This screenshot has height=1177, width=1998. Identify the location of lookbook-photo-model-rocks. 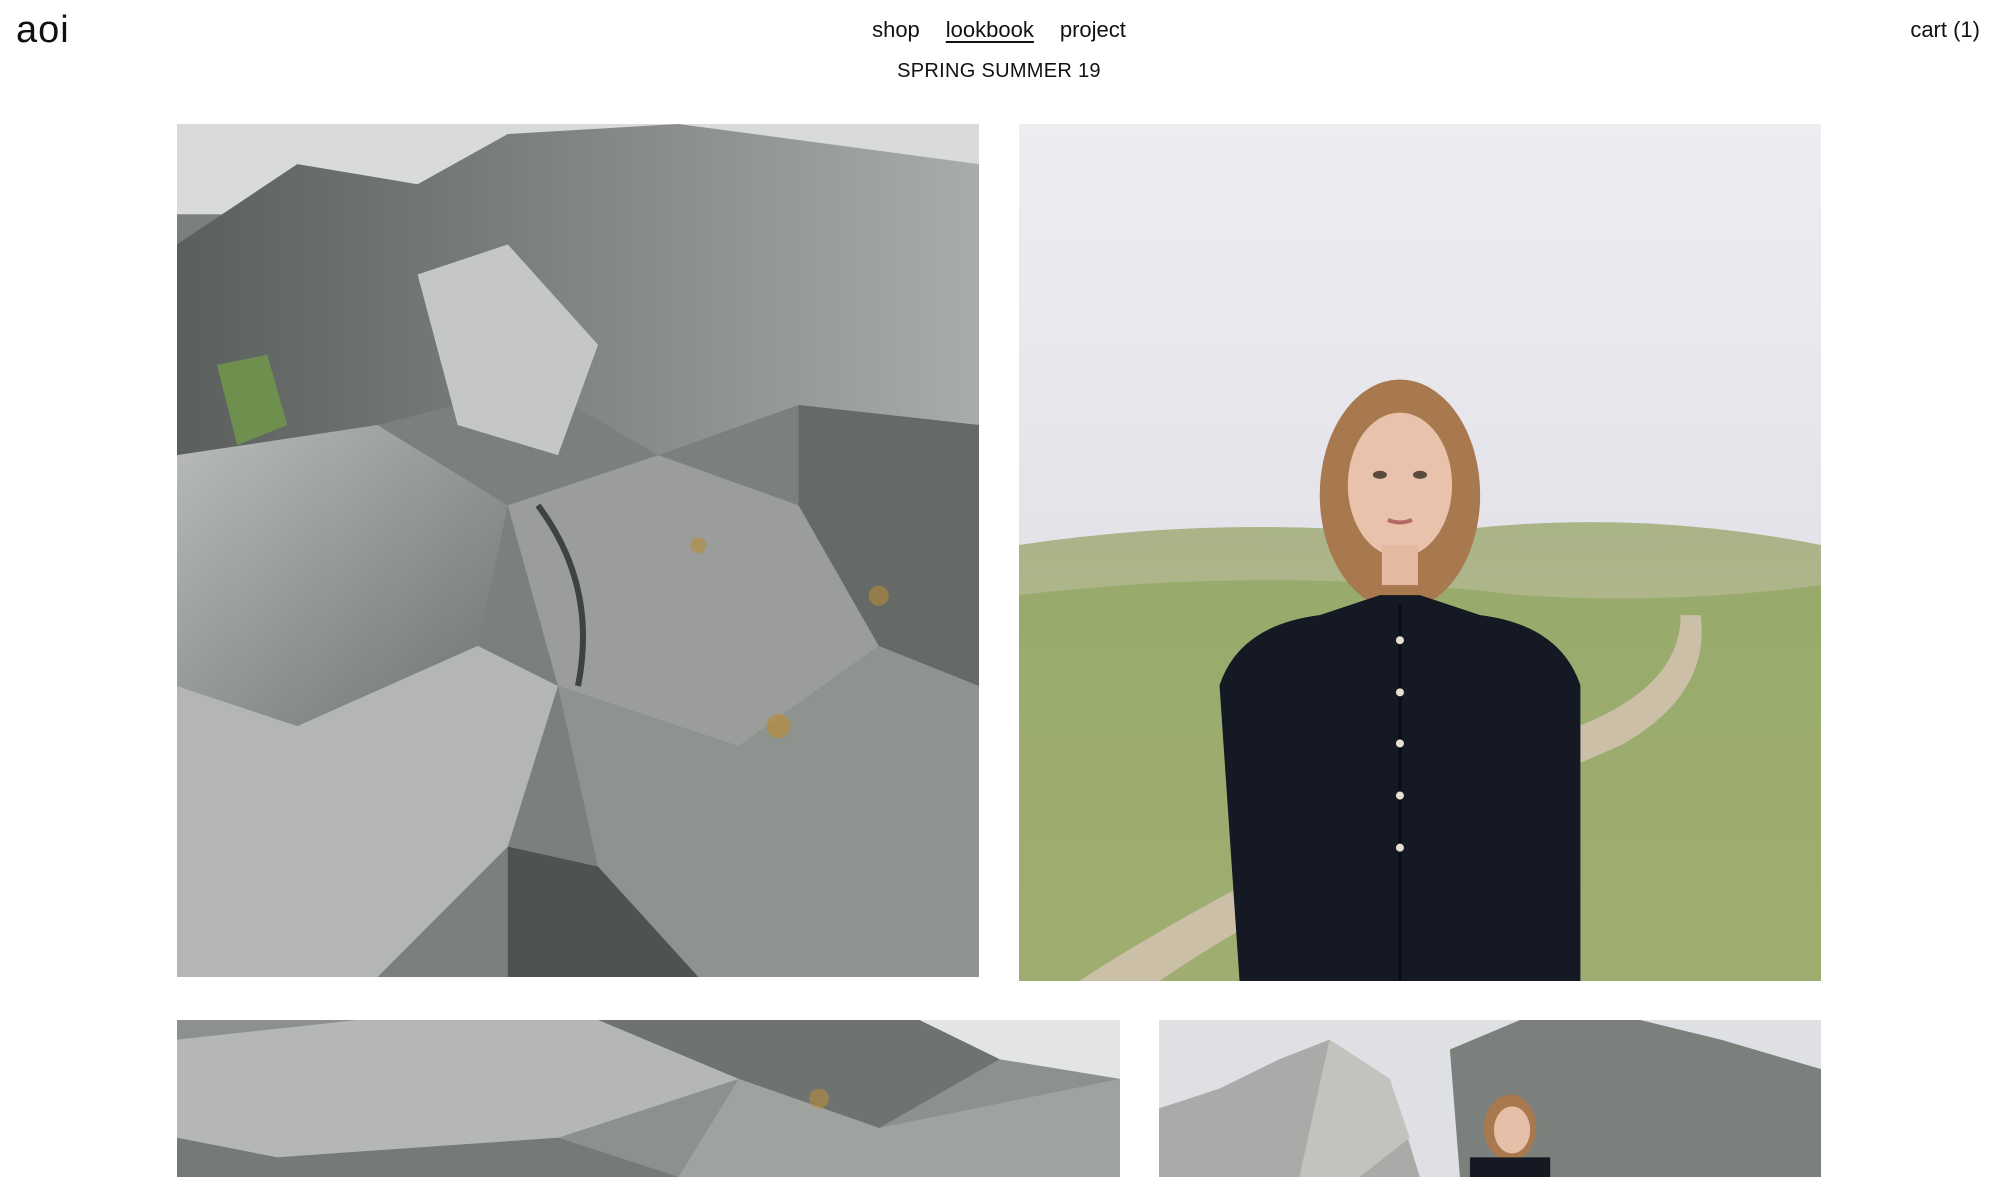
(1490, 1098).